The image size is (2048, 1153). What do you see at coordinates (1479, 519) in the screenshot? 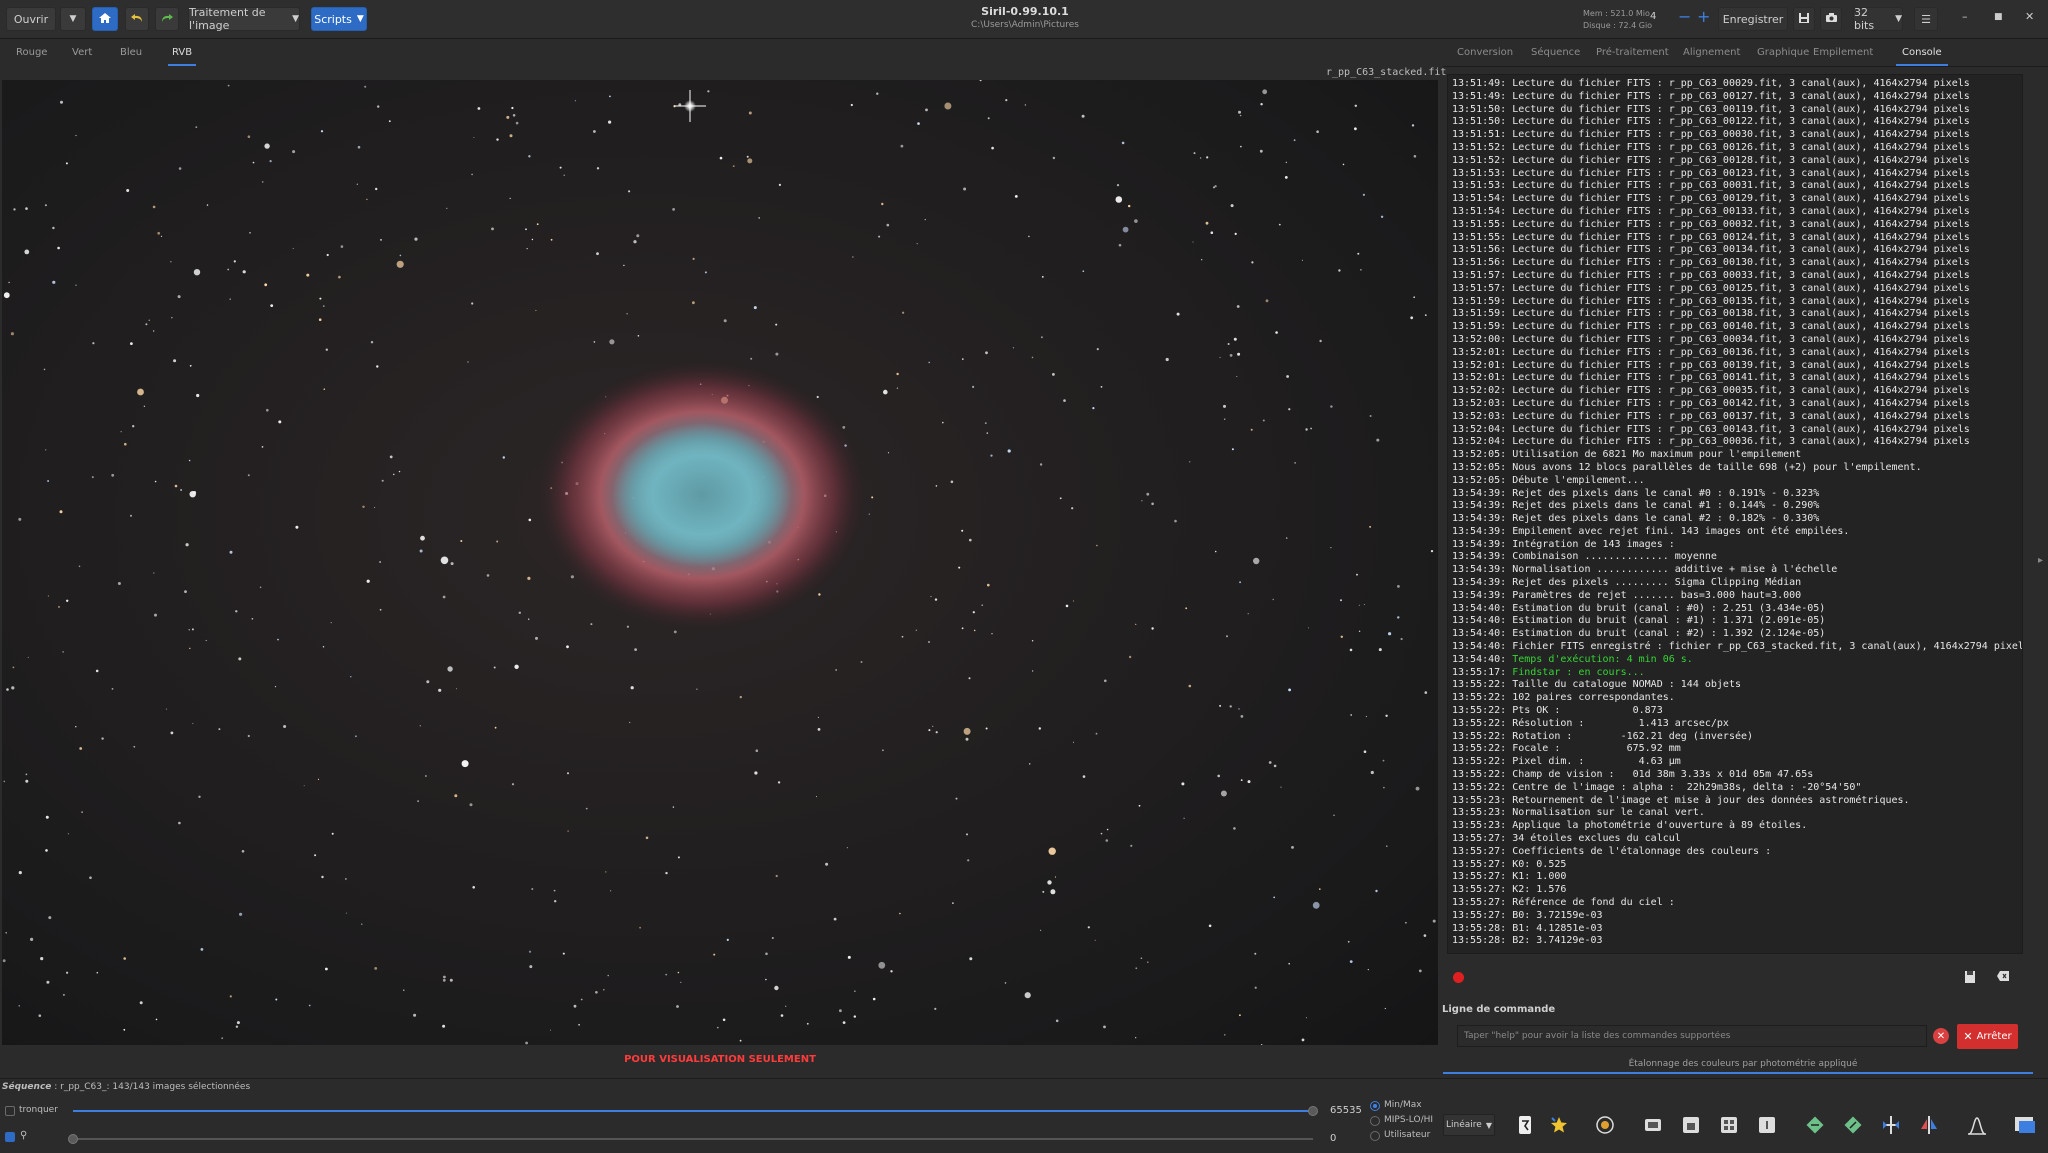
I see `console-timestamp: 13:54:39:` at bounding box center [1479, 519].